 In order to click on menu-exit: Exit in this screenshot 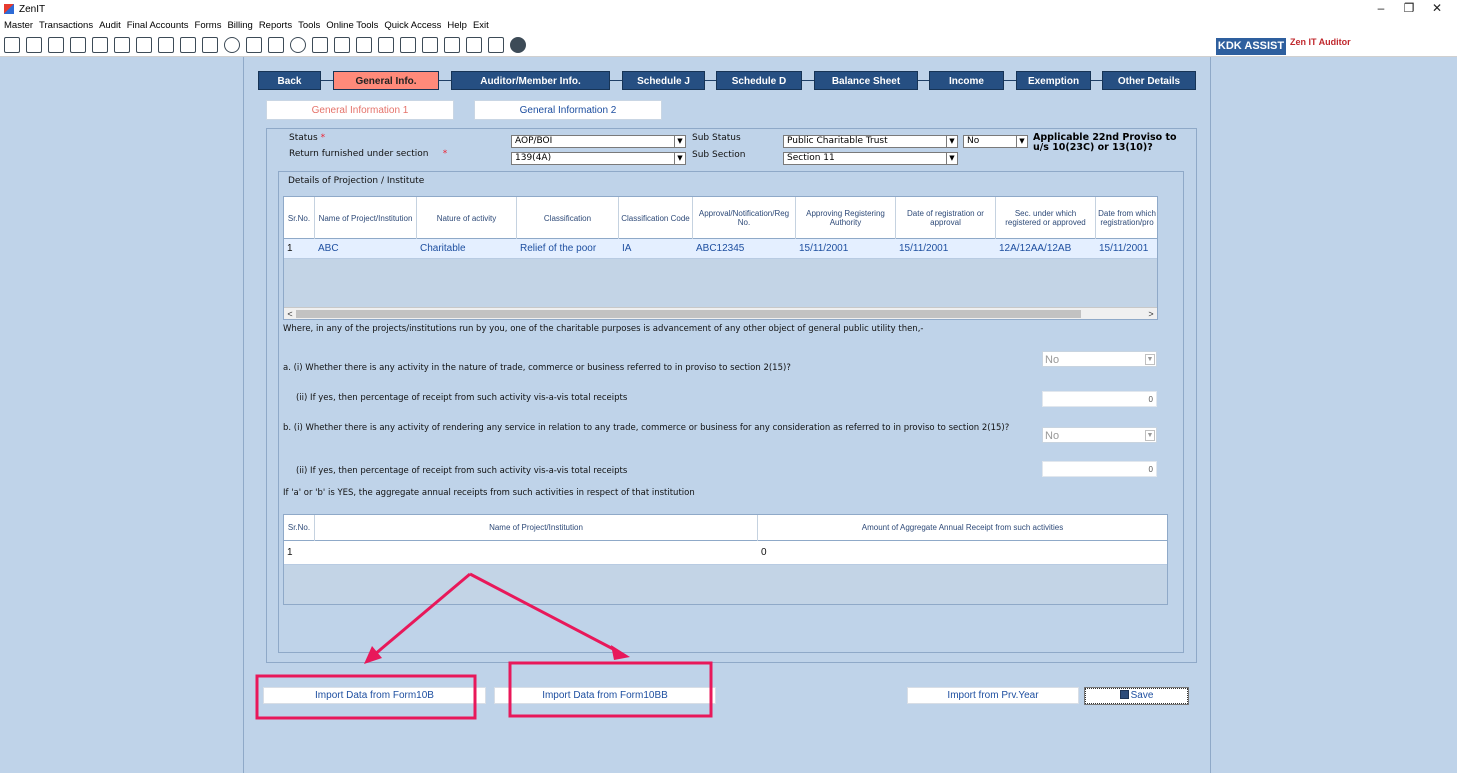, I will do `click(481, 25)`.